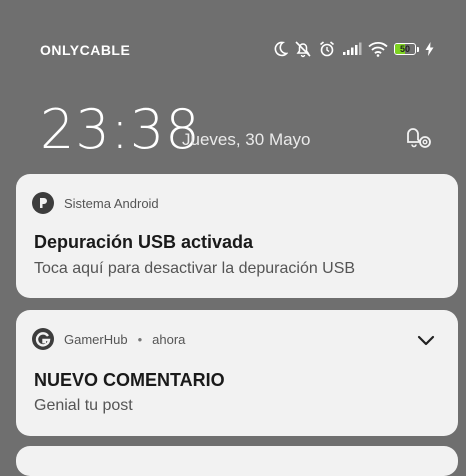 The image size is (466, 476). What do you see at coordinates (426, 341) in the screenshot?
I see `expand-notification-button` at bounding box center [426, 341].